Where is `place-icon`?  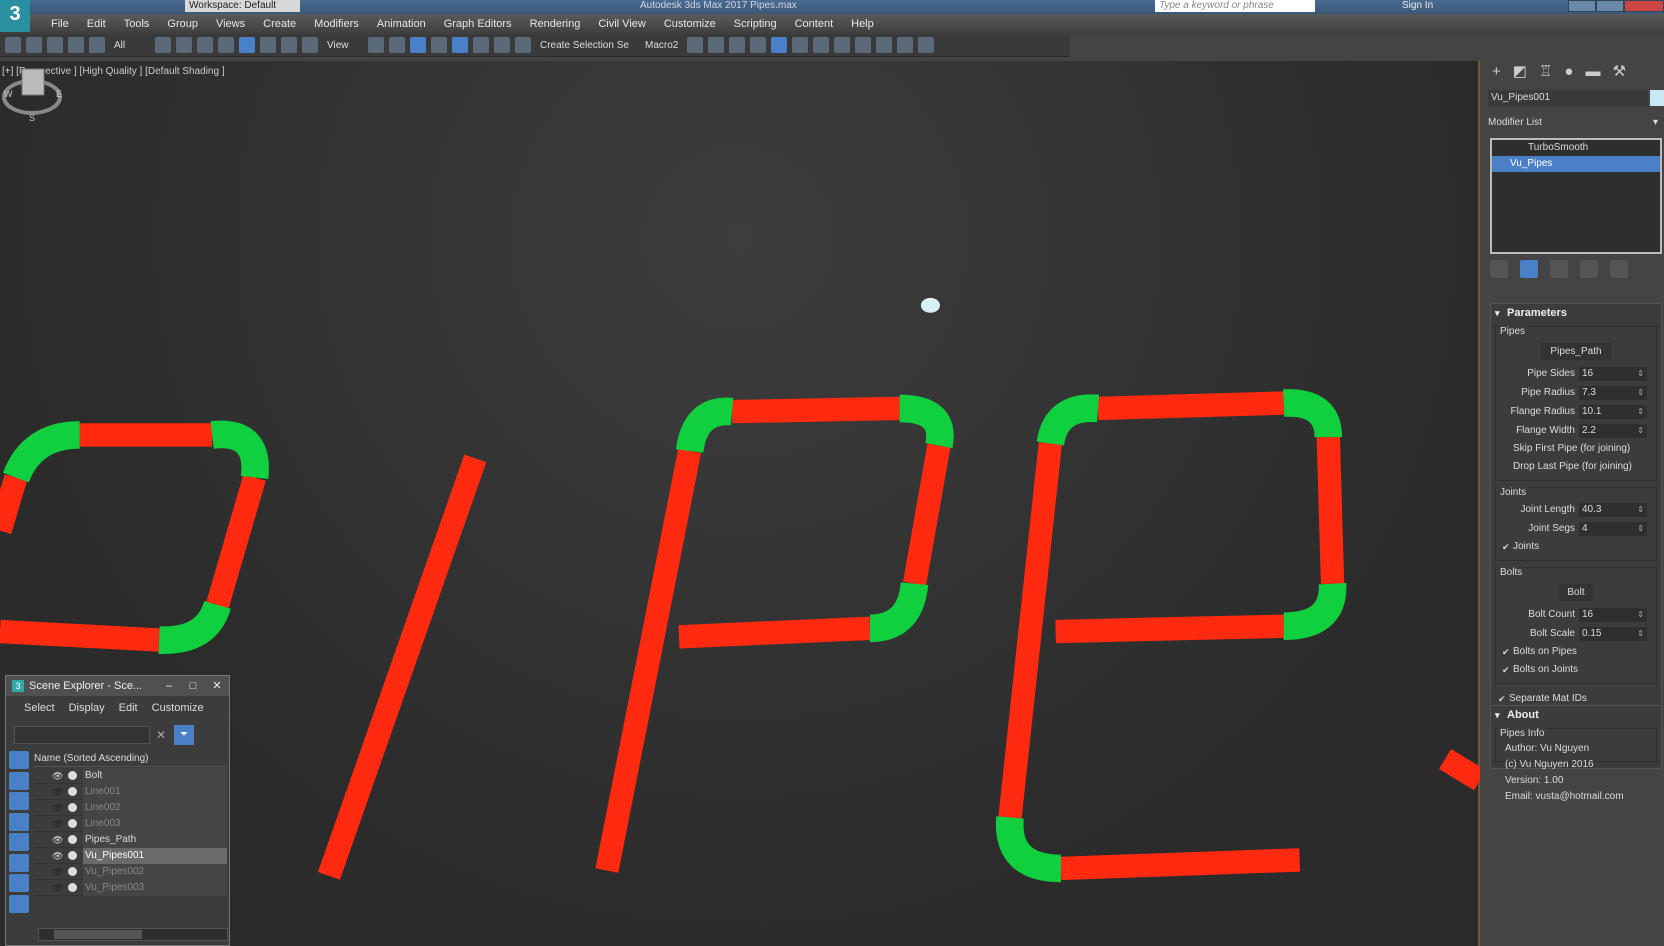 place-icon is located at coordinates (310, 45).